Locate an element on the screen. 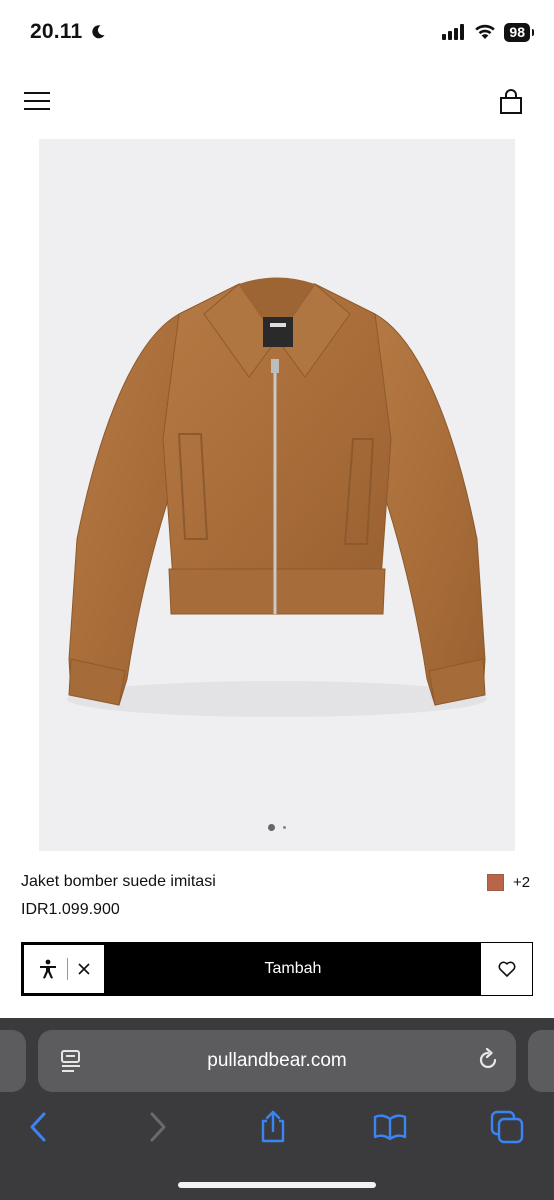  previous-tab-preview is located at coordinates (13, 1061).